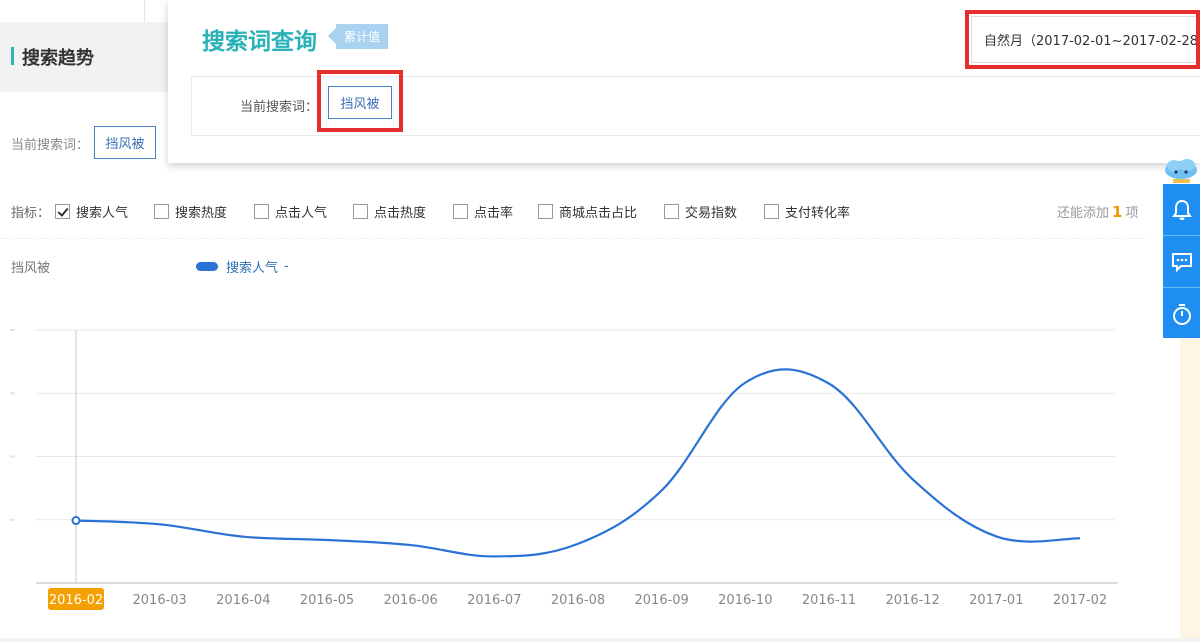 Image resolution: width=1200 pixels, height=642 pixels. I want to click on sidebar-bell-button, so click(1181, 210).